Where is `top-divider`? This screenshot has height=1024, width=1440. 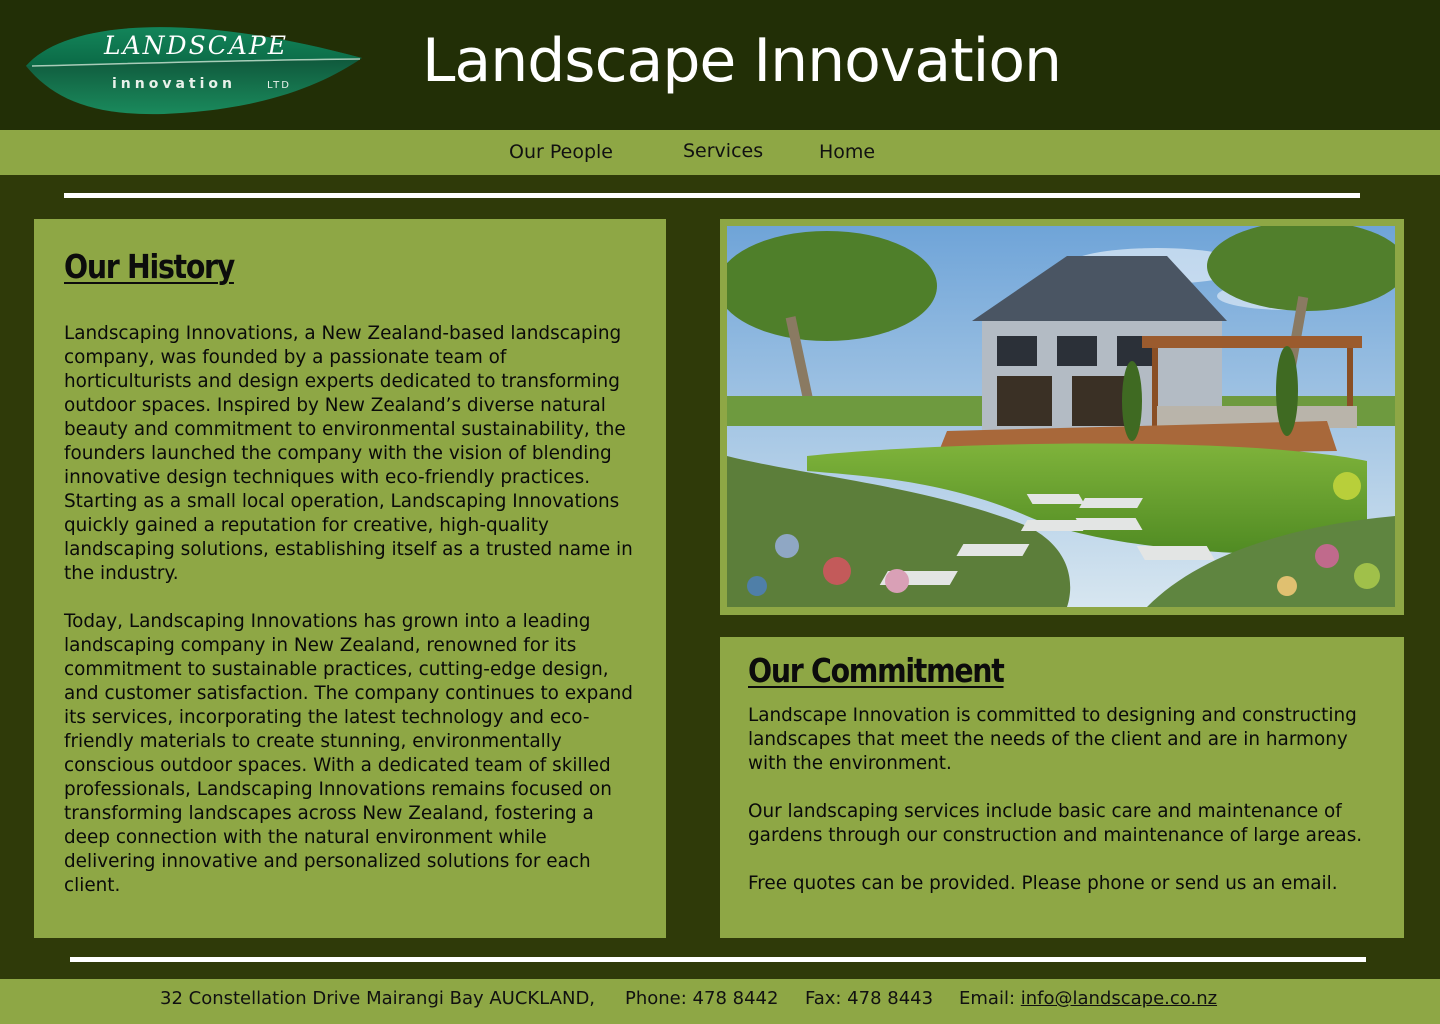
top-divider is located at coordinates (712, 195).